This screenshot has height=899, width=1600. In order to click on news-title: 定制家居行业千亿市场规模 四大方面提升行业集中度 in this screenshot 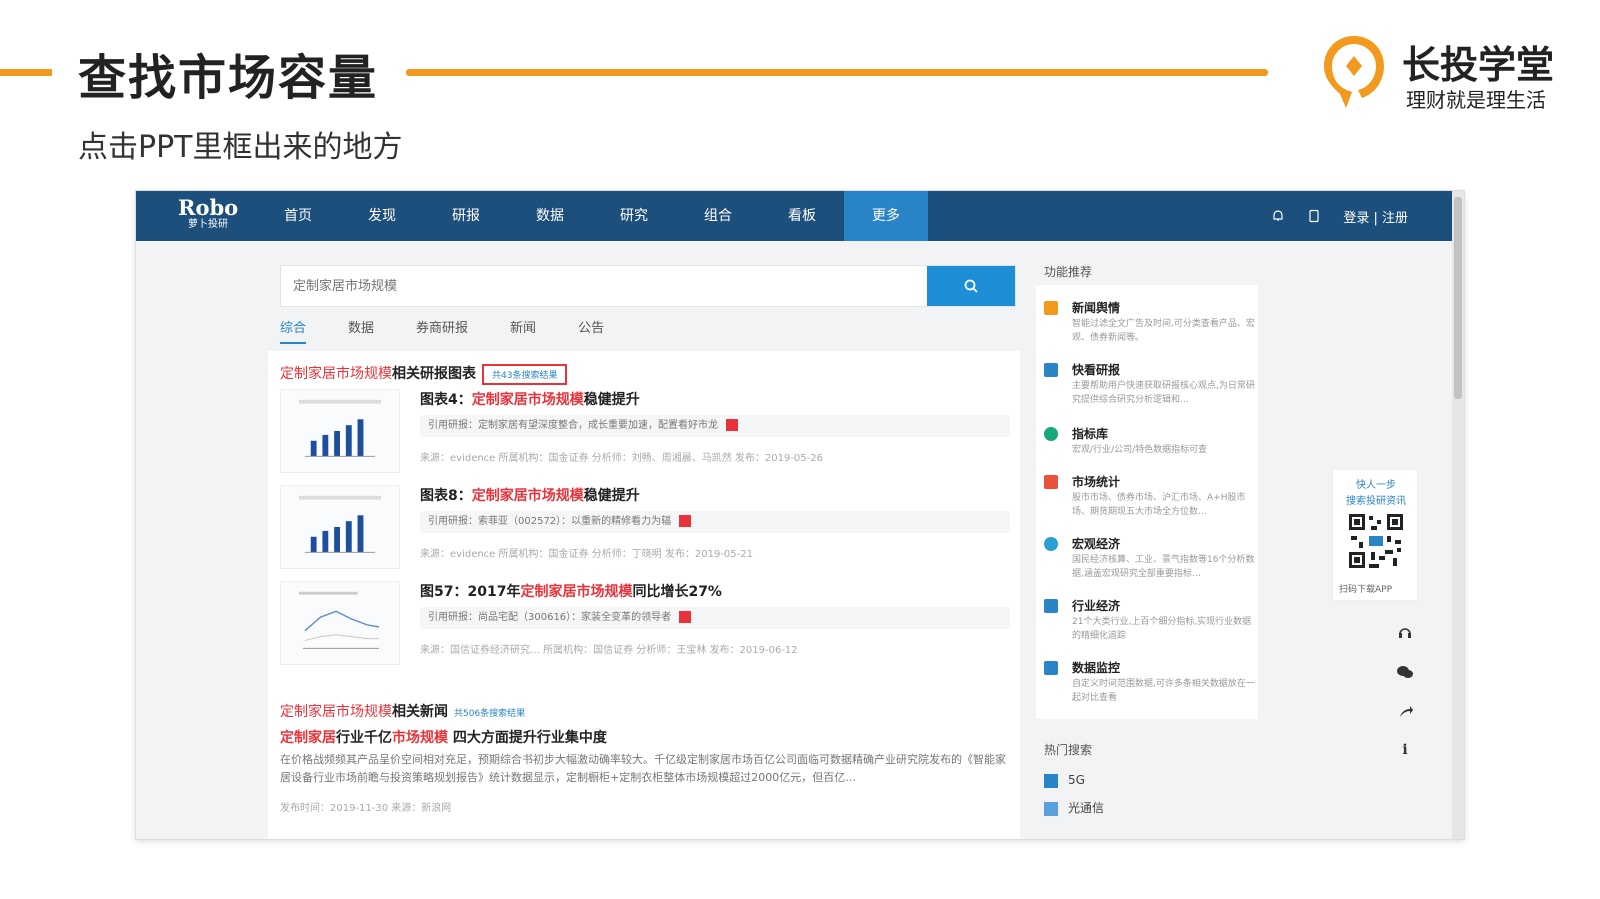, I will do `click(443, 737)`.